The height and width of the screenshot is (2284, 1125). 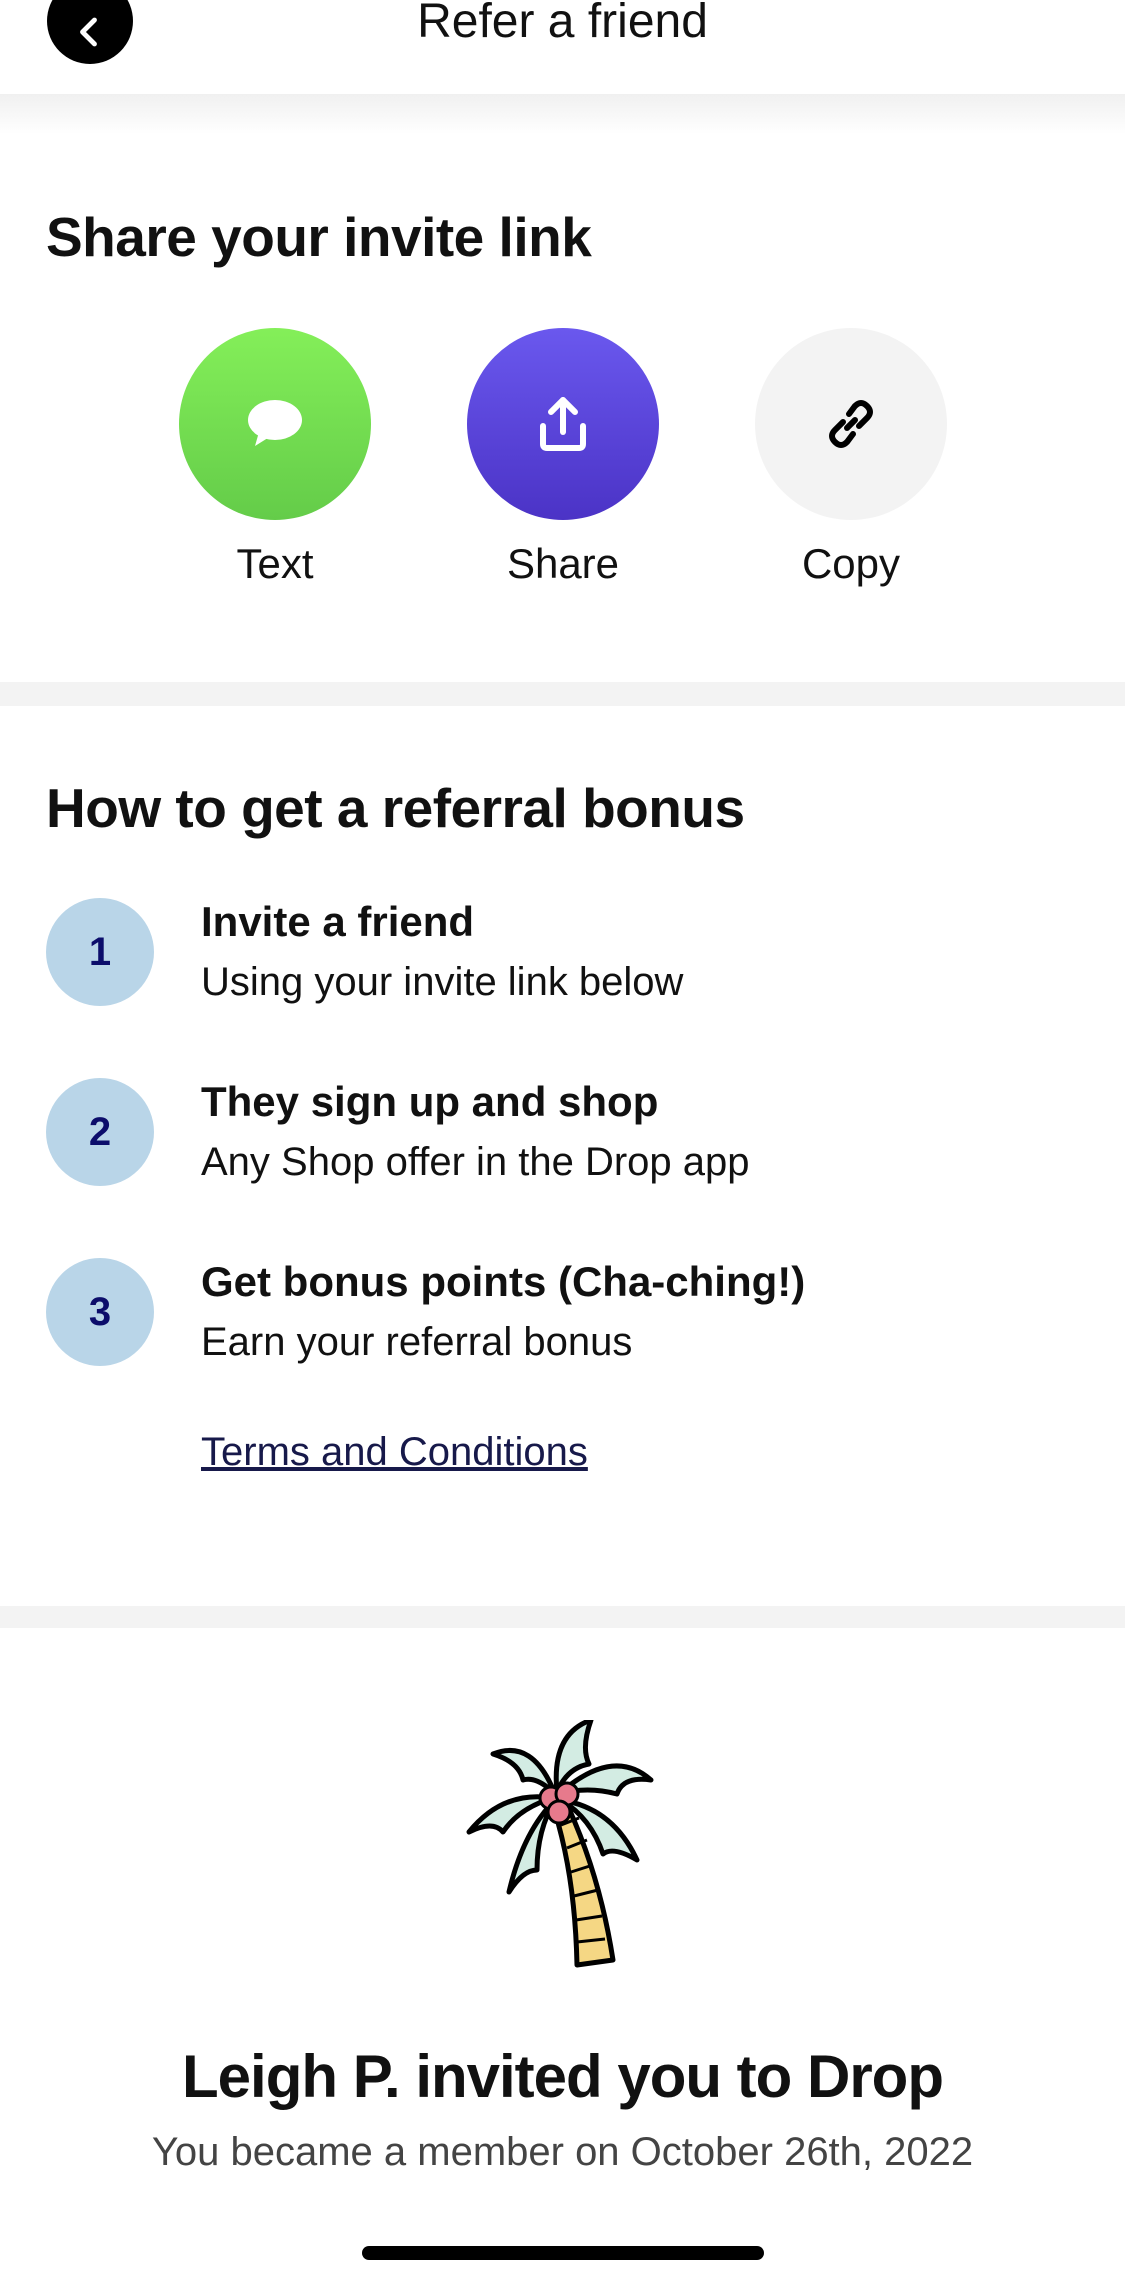 I want to click on share-option-text: Text, so click(x=275, y=458).